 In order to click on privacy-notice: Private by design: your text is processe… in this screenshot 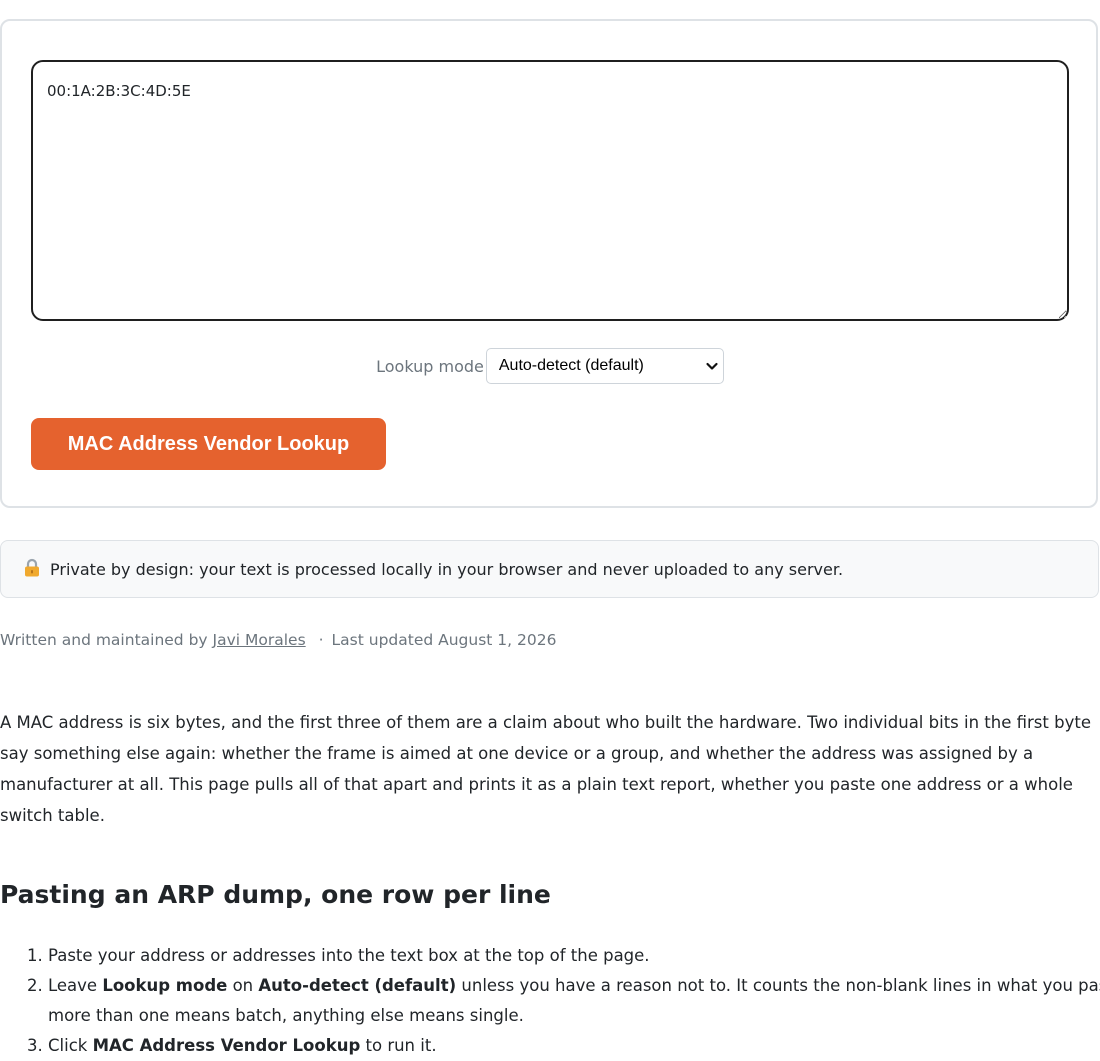, I will do `click(549, 569)`.